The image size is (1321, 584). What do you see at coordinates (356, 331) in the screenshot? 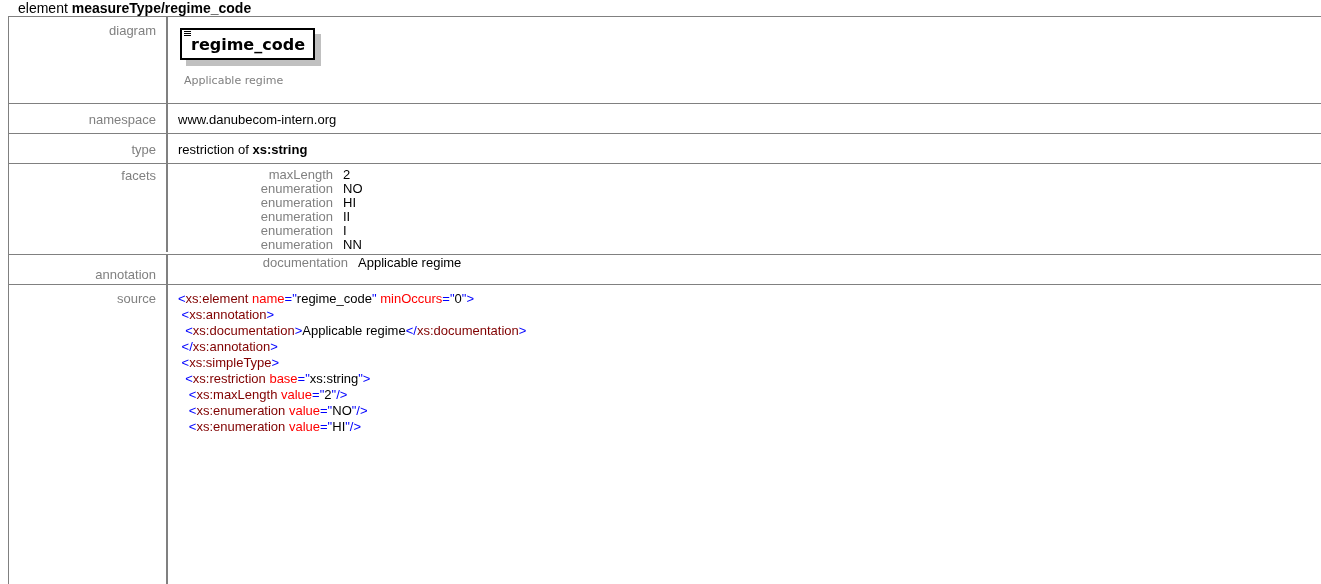
I see `code-line: <xs:documentation>Applicable regime</xs:documentation>` at bounding box center [356, 331].